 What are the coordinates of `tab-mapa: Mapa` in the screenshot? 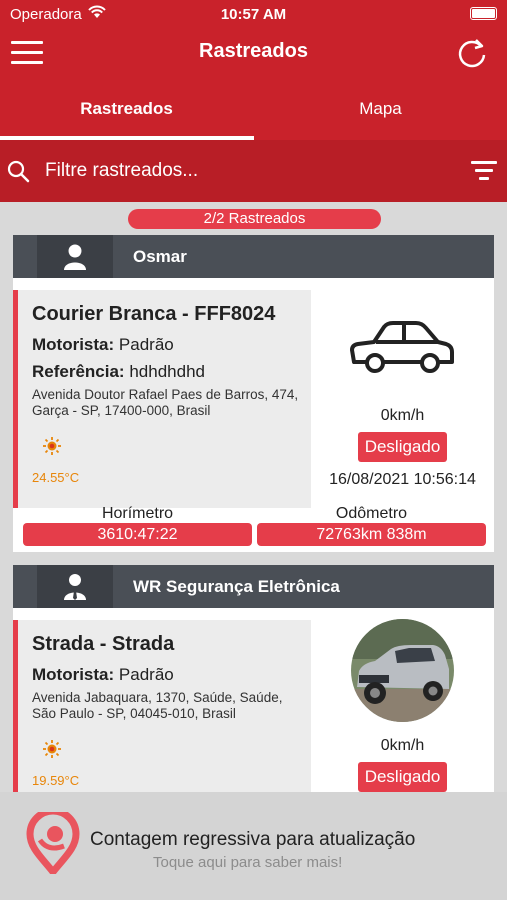 It's located at (380, 109).